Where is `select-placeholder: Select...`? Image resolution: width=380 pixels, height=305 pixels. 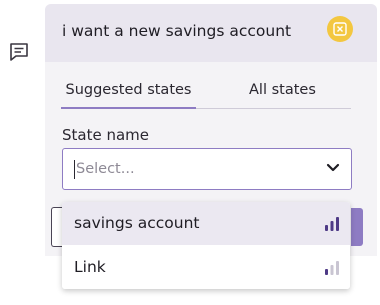 select-placeholder: Select... is located at coordinates (105, 169).